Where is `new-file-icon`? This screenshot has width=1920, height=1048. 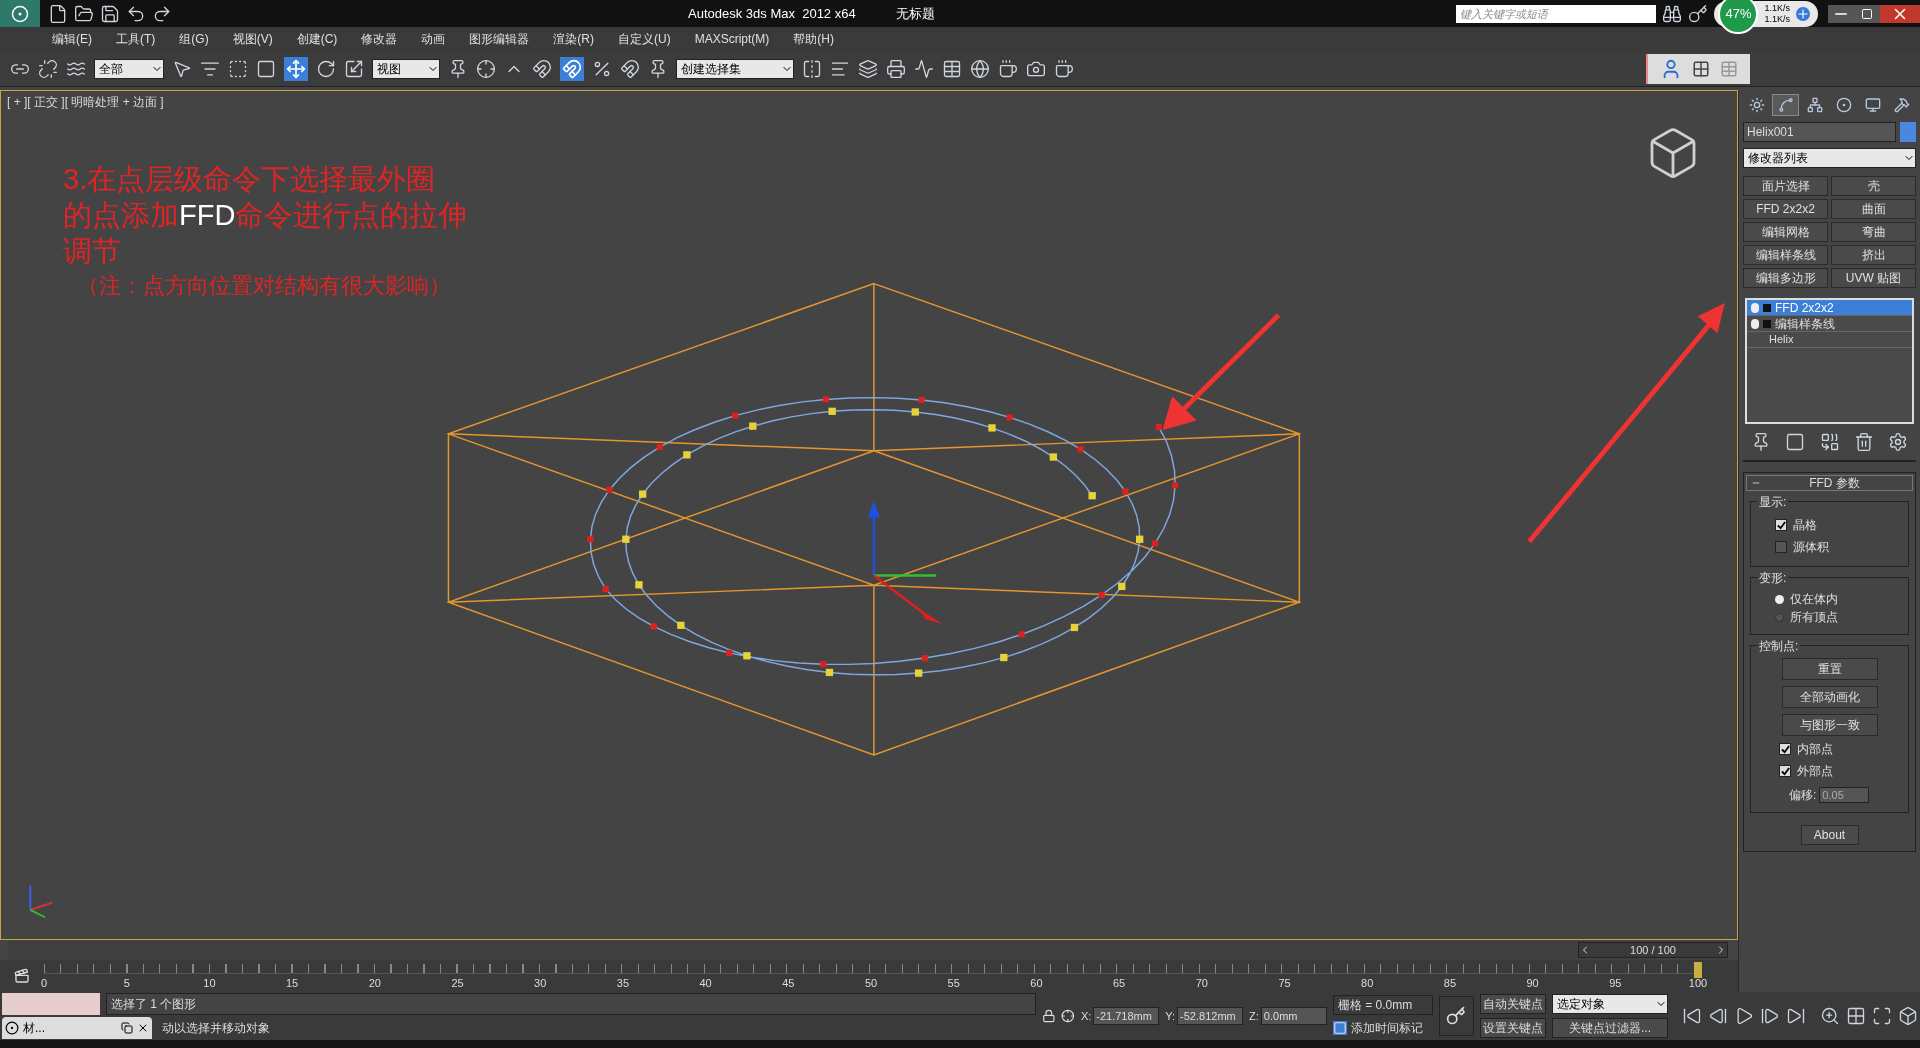
new-file-icon is located at coordinates (58, 13).